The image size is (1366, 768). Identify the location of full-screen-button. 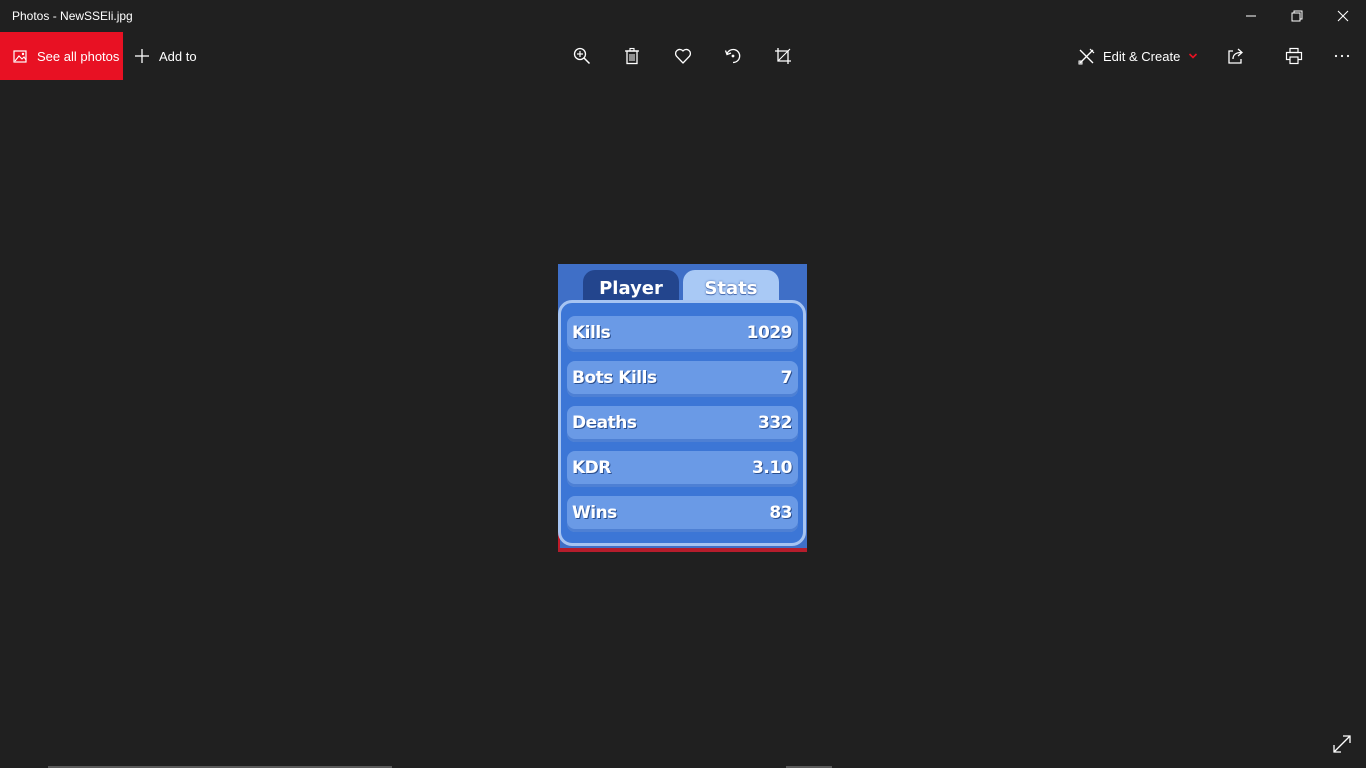
(1342, 744).